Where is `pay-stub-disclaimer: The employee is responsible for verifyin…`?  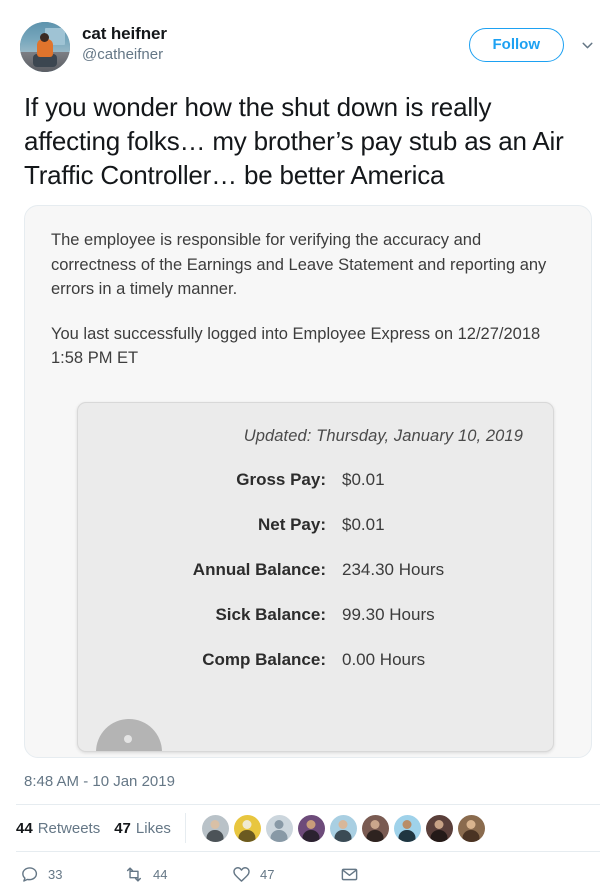 pay-stub-disclaimer: The employee is responsible for verifyin… is located at coordinates (299, 264).